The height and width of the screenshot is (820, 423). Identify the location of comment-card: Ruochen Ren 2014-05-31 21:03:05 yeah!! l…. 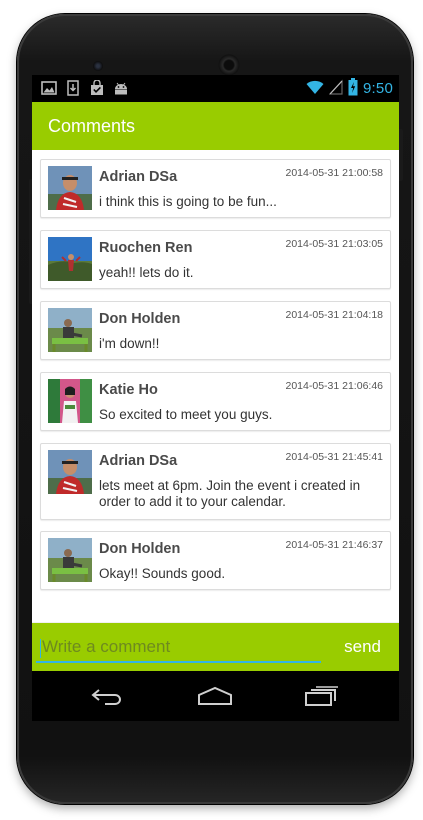
(215, 259).